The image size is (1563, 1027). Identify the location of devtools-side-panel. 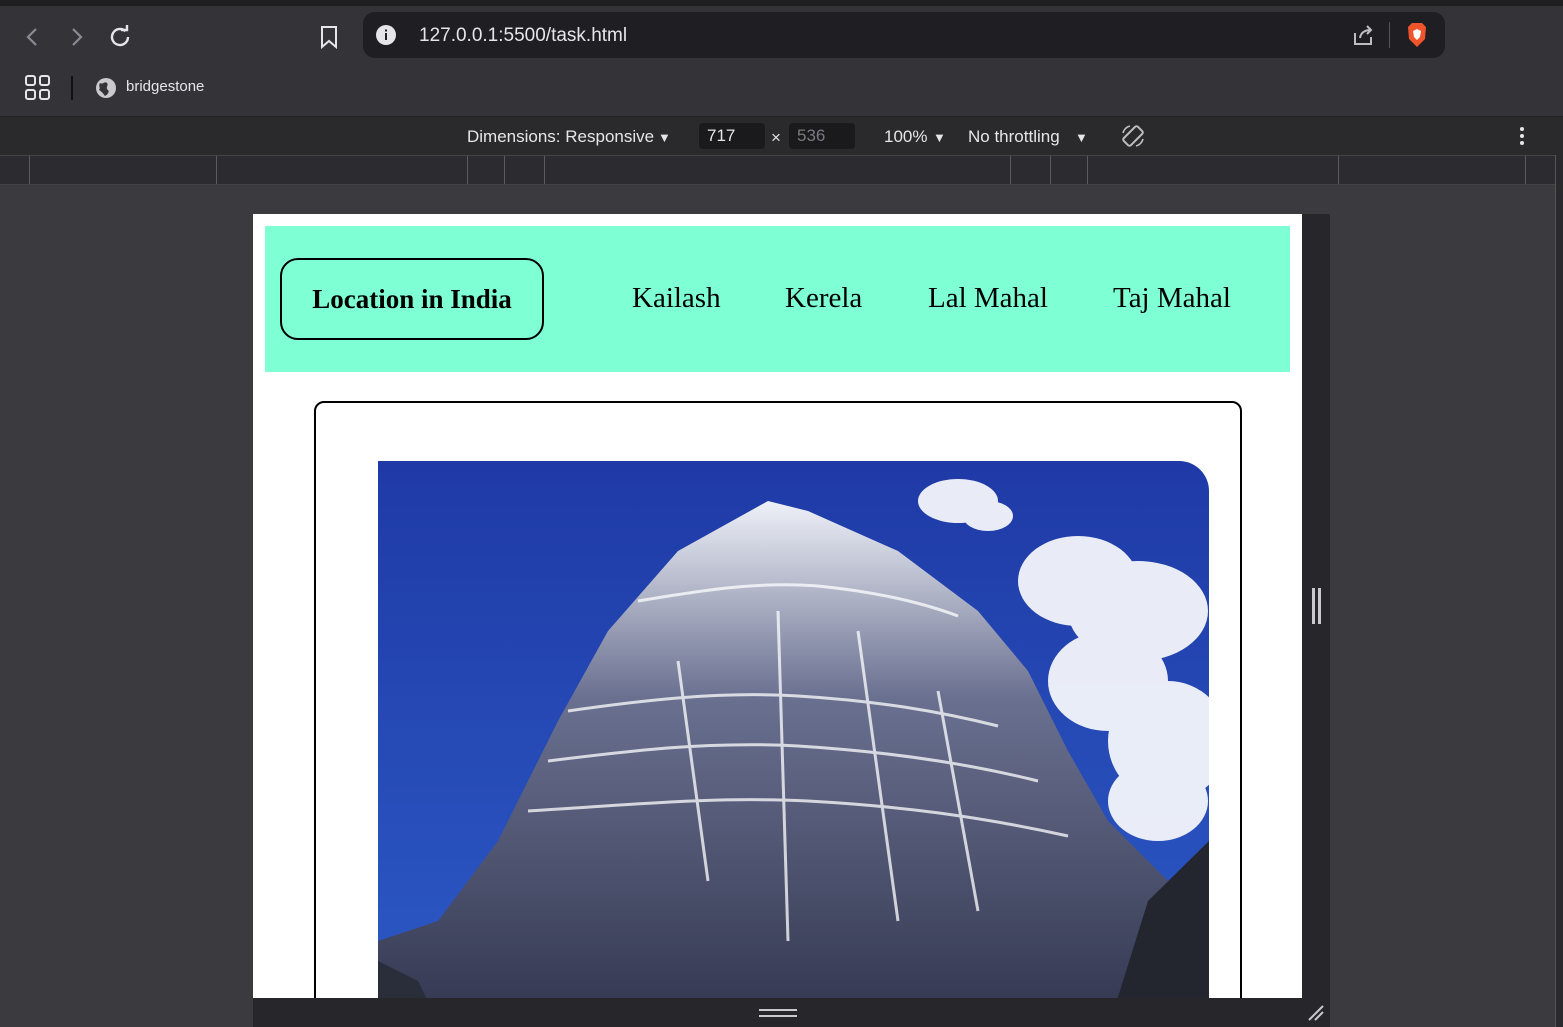
(1559, 591).